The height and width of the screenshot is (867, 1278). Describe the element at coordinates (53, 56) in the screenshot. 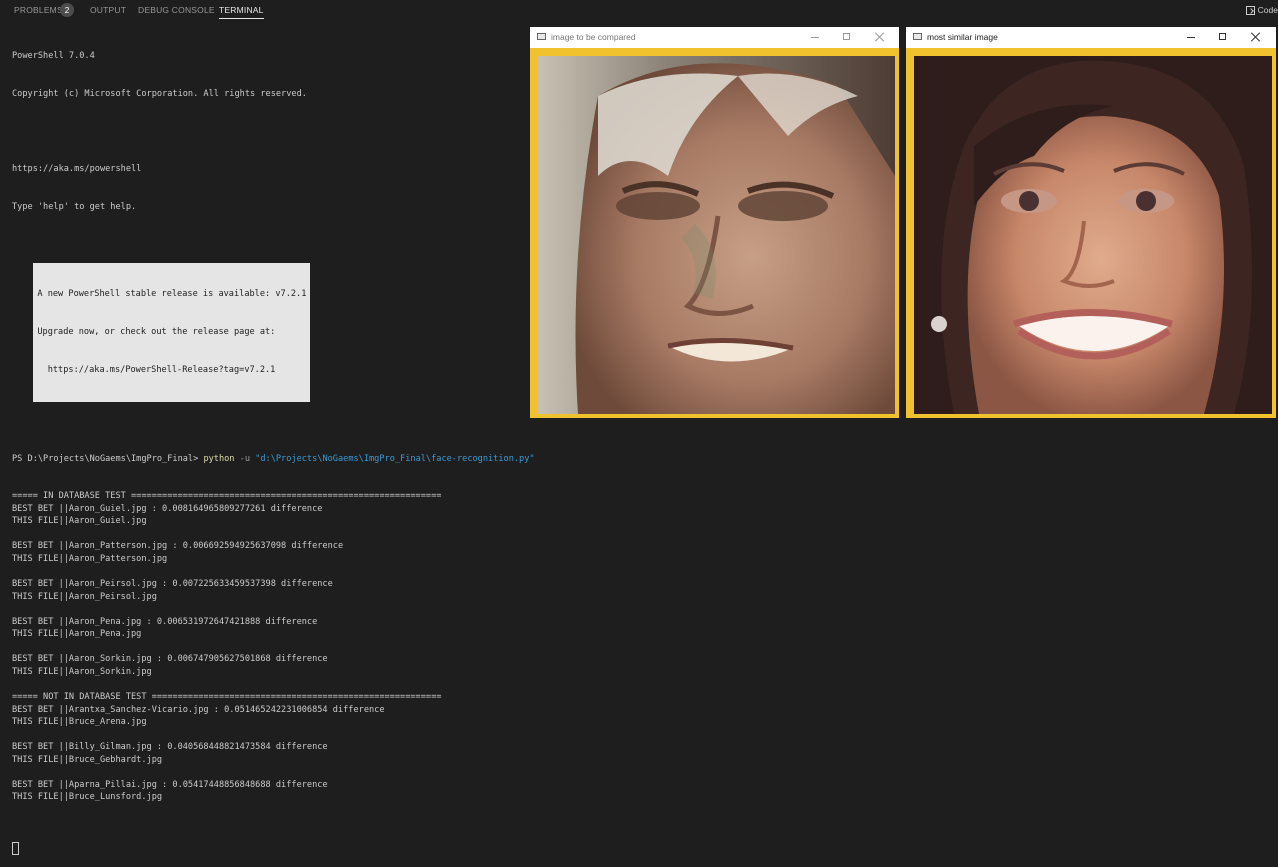

I see `terminal-line: PowerShell 7.0.4` at that location.